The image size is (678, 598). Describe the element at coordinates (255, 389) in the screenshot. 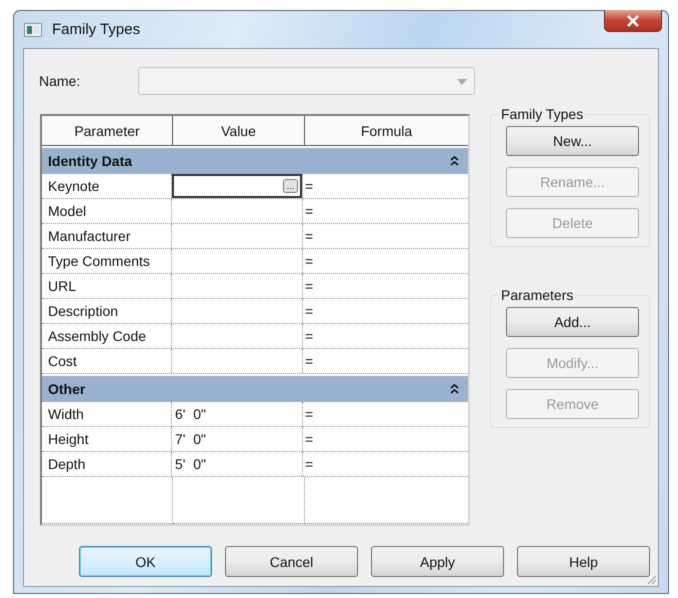

I see `group-header: Other` at that location.